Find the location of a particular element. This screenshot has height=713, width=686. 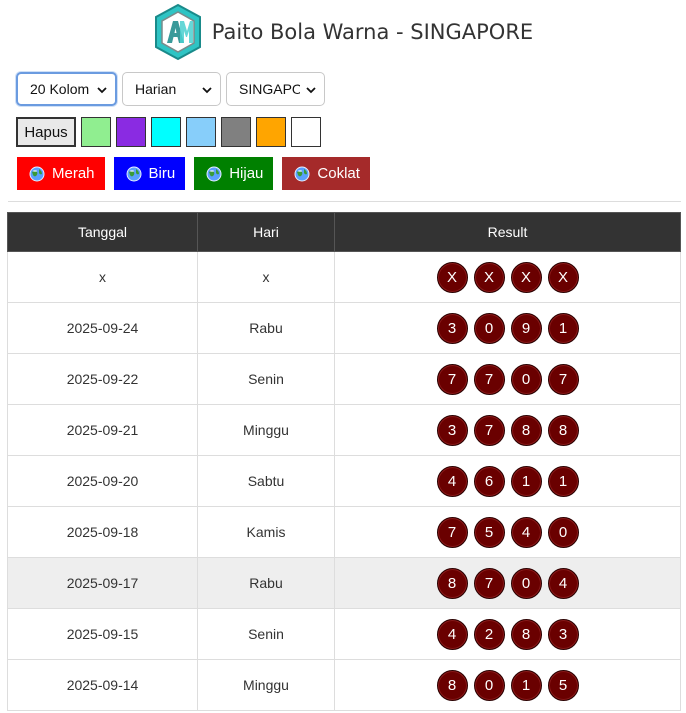

result-ball: 6 is located at coordinates (489, 481).